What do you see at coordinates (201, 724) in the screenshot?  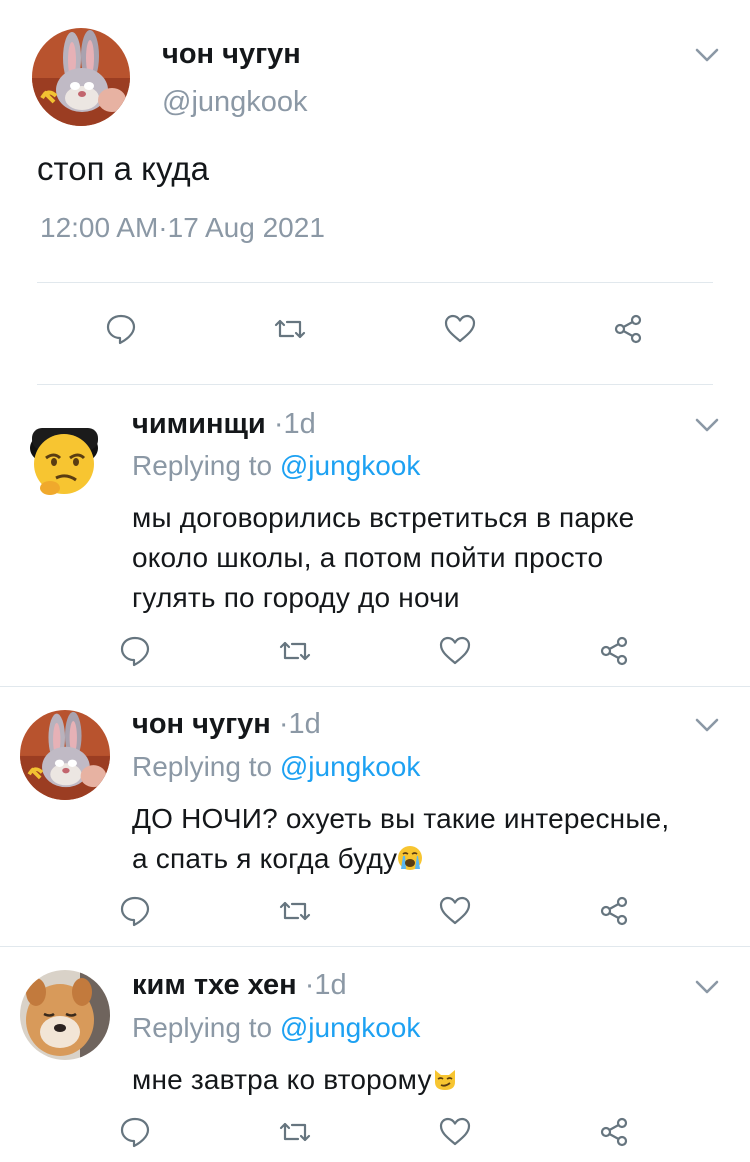 I see `reply2-name: чон чугун` at bounding box center [201, 724].